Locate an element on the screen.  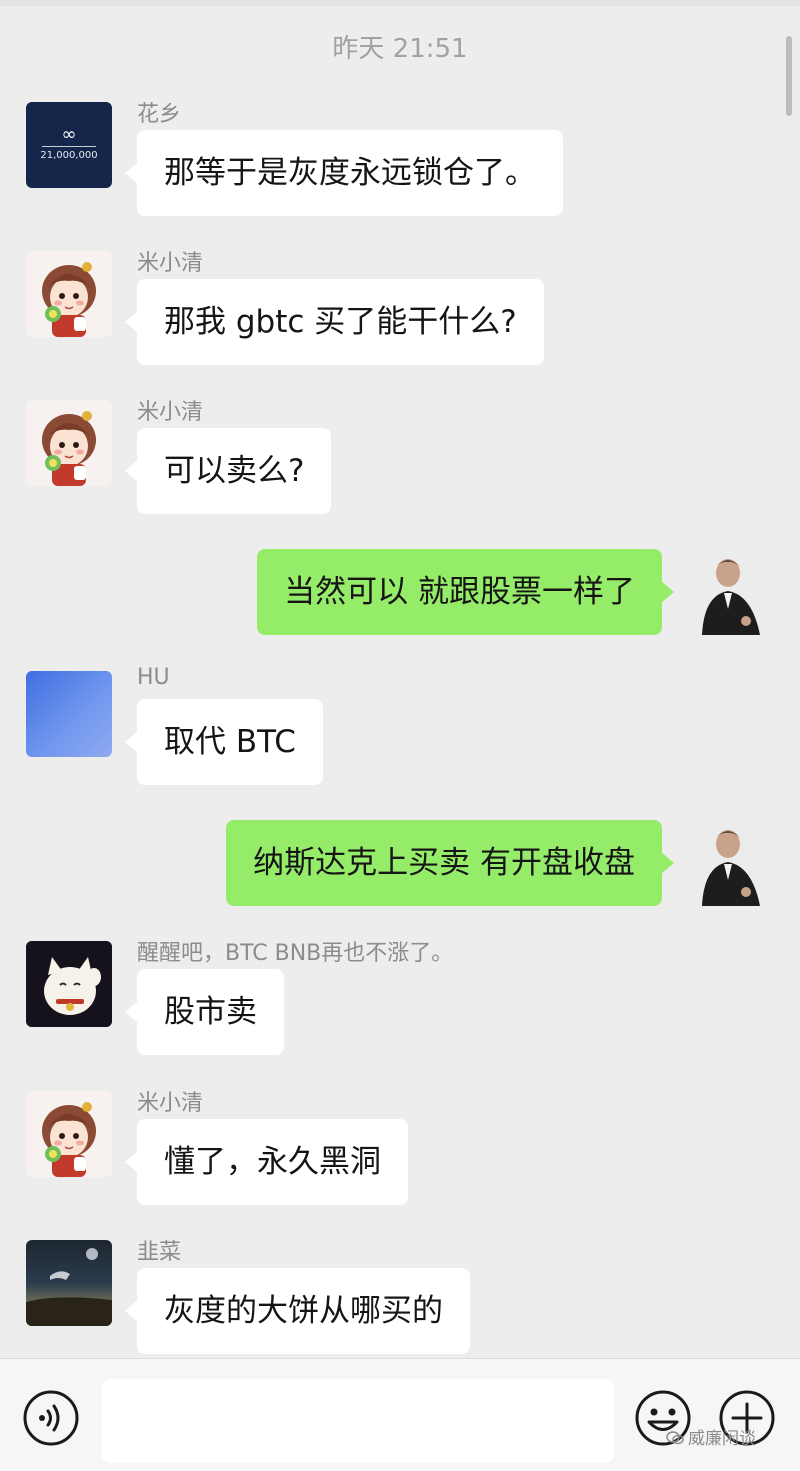
voice-icon is located at coordinates (51, 1418).